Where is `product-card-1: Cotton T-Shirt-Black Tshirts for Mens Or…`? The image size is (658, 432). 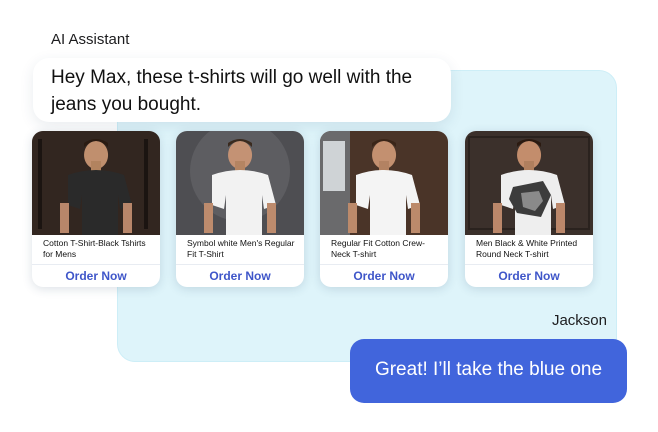 product-card-1: Cotton T-Shirt-Black Tshirts for Mens Or… is located at coordinates (96, 209).